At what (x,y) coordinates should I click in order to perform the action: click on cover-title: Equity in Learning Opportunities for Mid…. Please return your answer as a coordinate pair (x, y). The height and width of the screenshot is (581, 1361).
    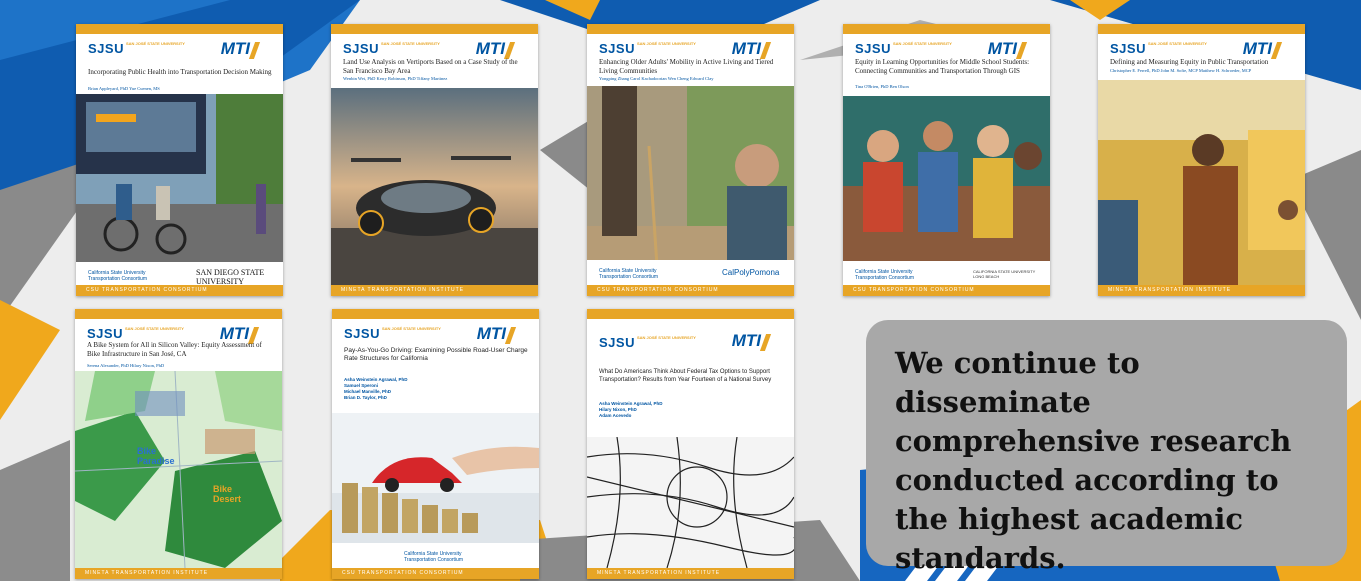
    Looking at the image, I should click on (942, 66).